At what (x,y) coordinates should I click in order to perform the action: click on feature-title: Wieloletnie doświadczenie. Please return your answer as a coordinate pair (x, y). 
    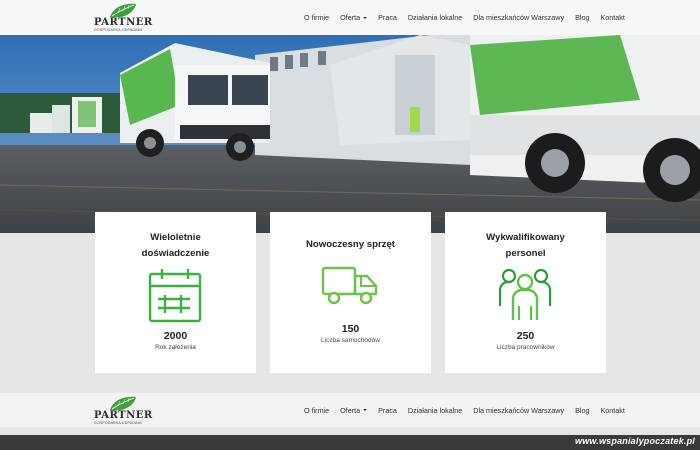
    Looking at the image, I should click on (175, 245).